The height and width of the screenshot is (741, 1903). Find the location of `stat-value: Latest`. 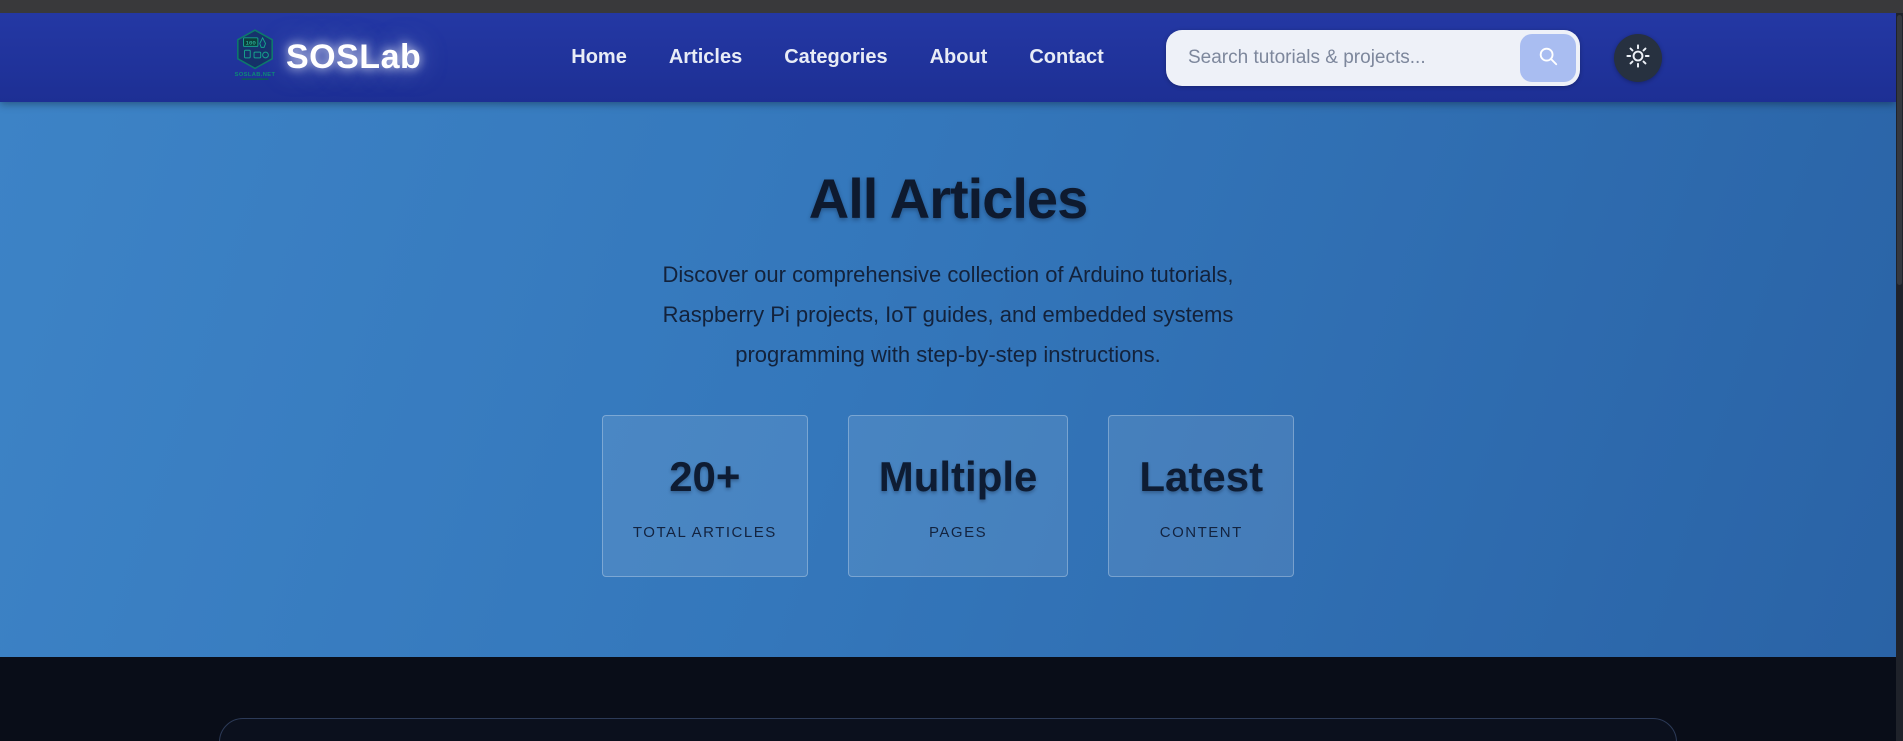

stat-value: Latest is located at coordinates (1201, 476).